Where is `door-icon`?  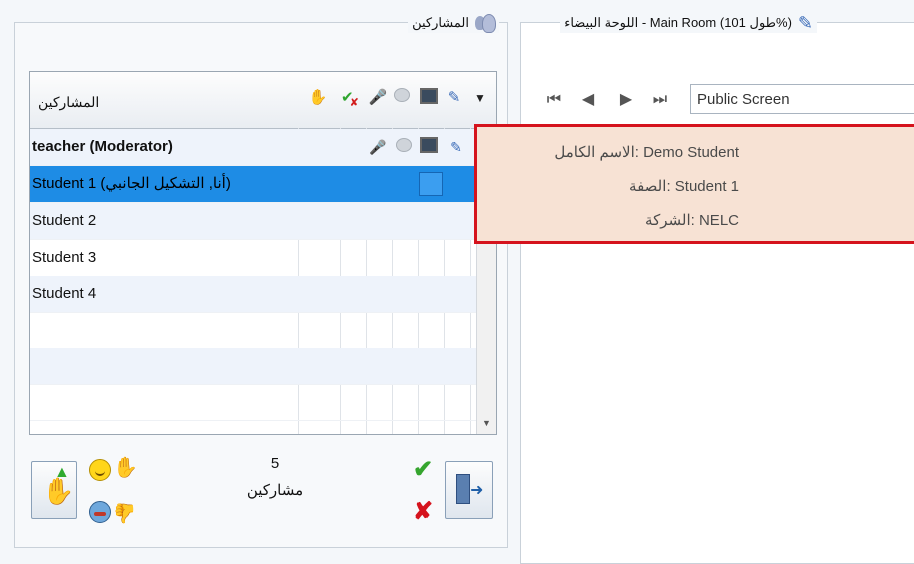
door-icon is located at coordinates (463, 489).